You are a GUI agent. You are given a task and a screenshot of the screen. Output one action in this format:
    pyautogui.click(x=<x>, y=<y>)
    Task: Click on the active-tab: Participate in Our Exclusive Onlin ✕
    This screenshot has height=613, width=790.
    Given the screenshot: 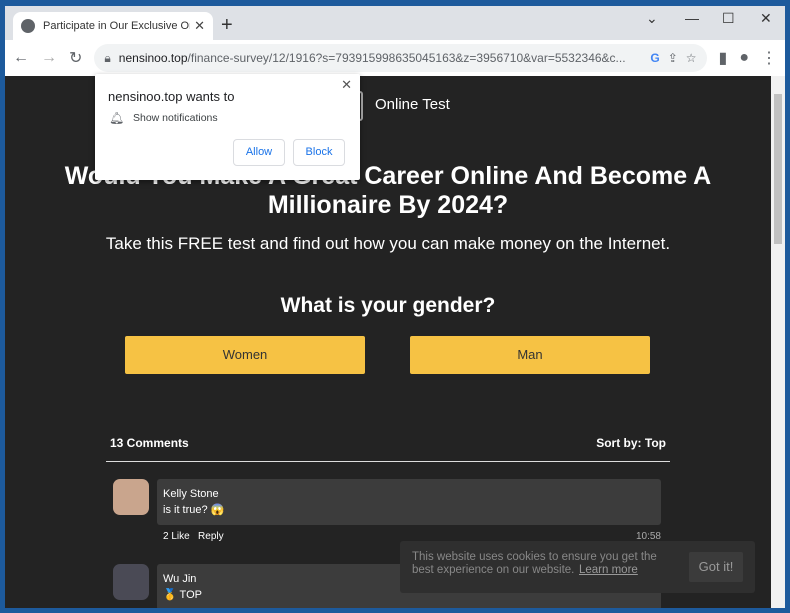 What is the action you would take?
    pyautogui.click(x=113, y=26)
    